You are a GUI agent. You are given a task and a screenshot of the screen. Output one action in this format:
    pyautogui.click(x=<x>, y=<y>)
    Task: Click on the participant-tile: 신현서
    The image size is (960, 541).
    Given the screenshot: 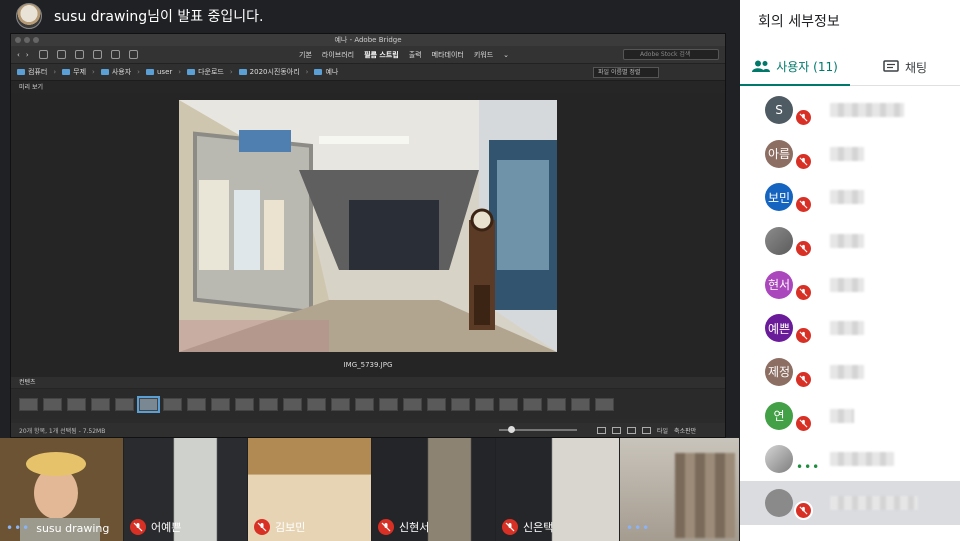 What is the action you would take?
    pyautogui.click(x=434, y=489)
    